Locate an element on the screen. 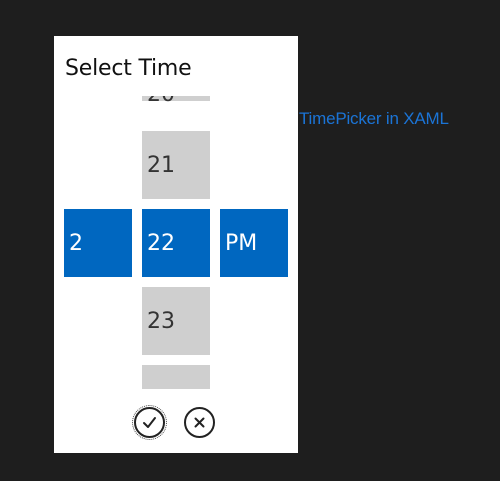  period-item-selected: PM is located at coordinates (254, 243).